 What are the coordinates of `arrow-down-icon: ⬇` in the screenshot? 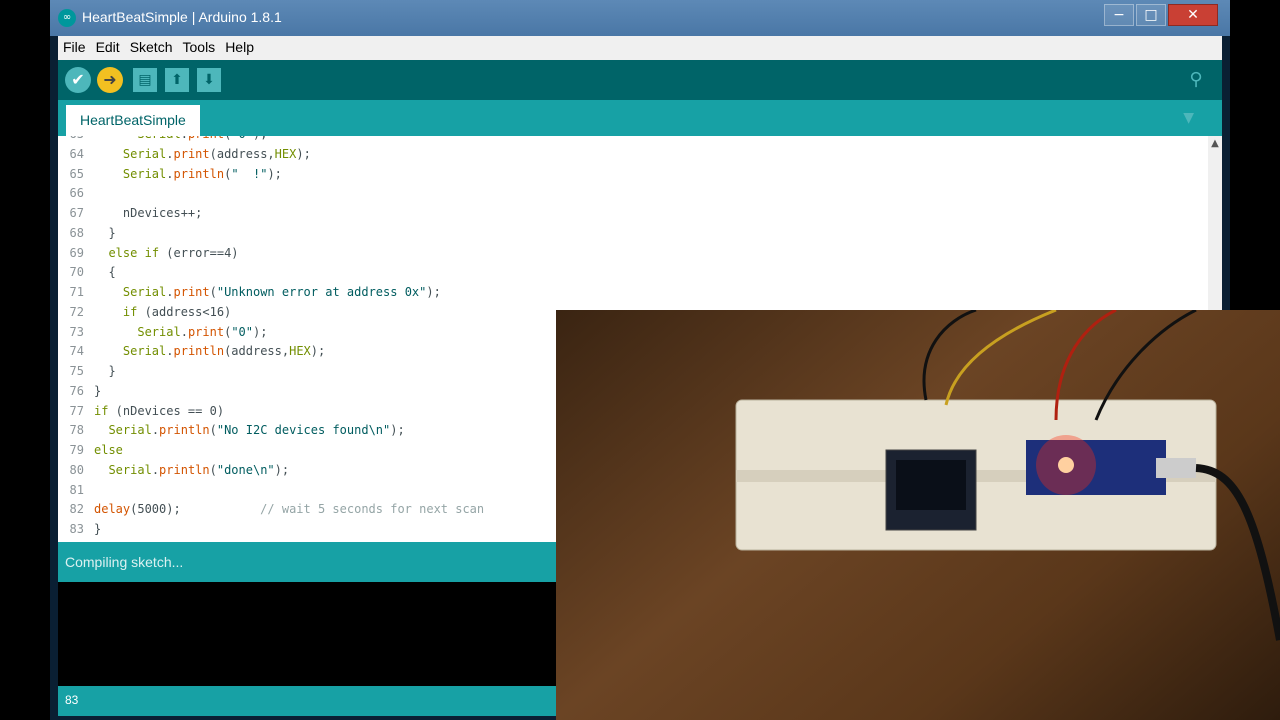 It's located at (209, 80).